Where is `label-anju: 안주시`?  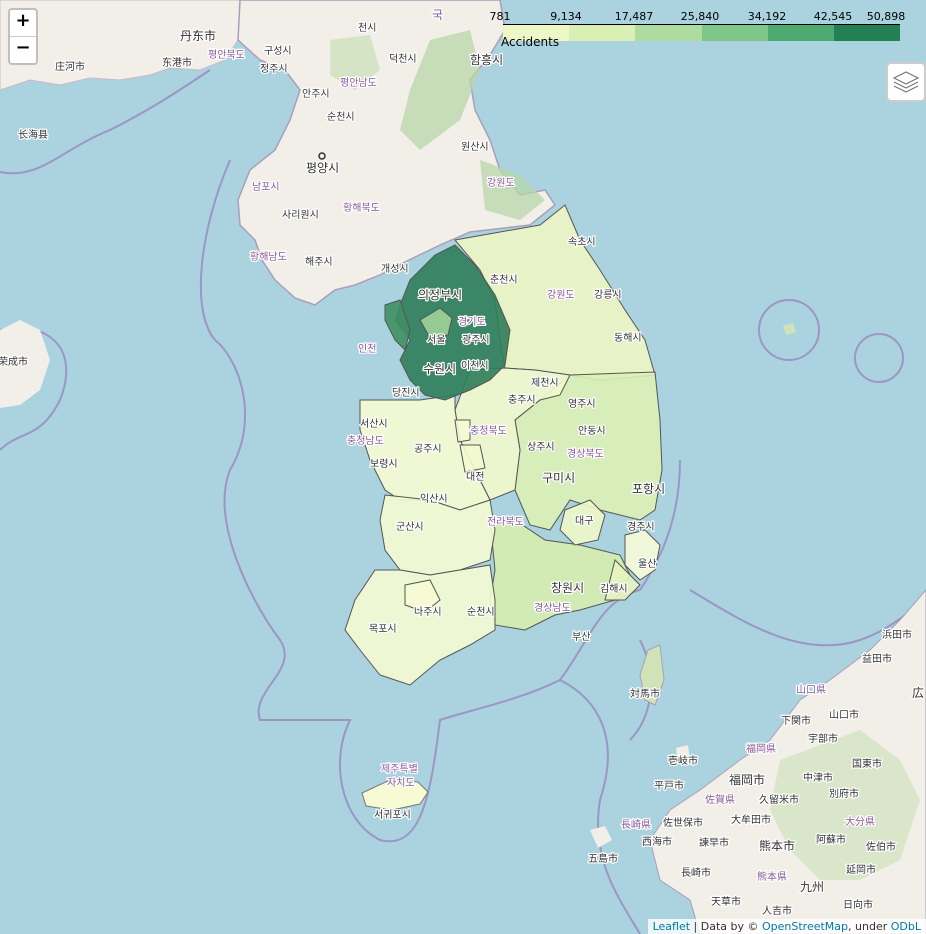 label-anju: 안주시 is located at coordinates (316, 94).